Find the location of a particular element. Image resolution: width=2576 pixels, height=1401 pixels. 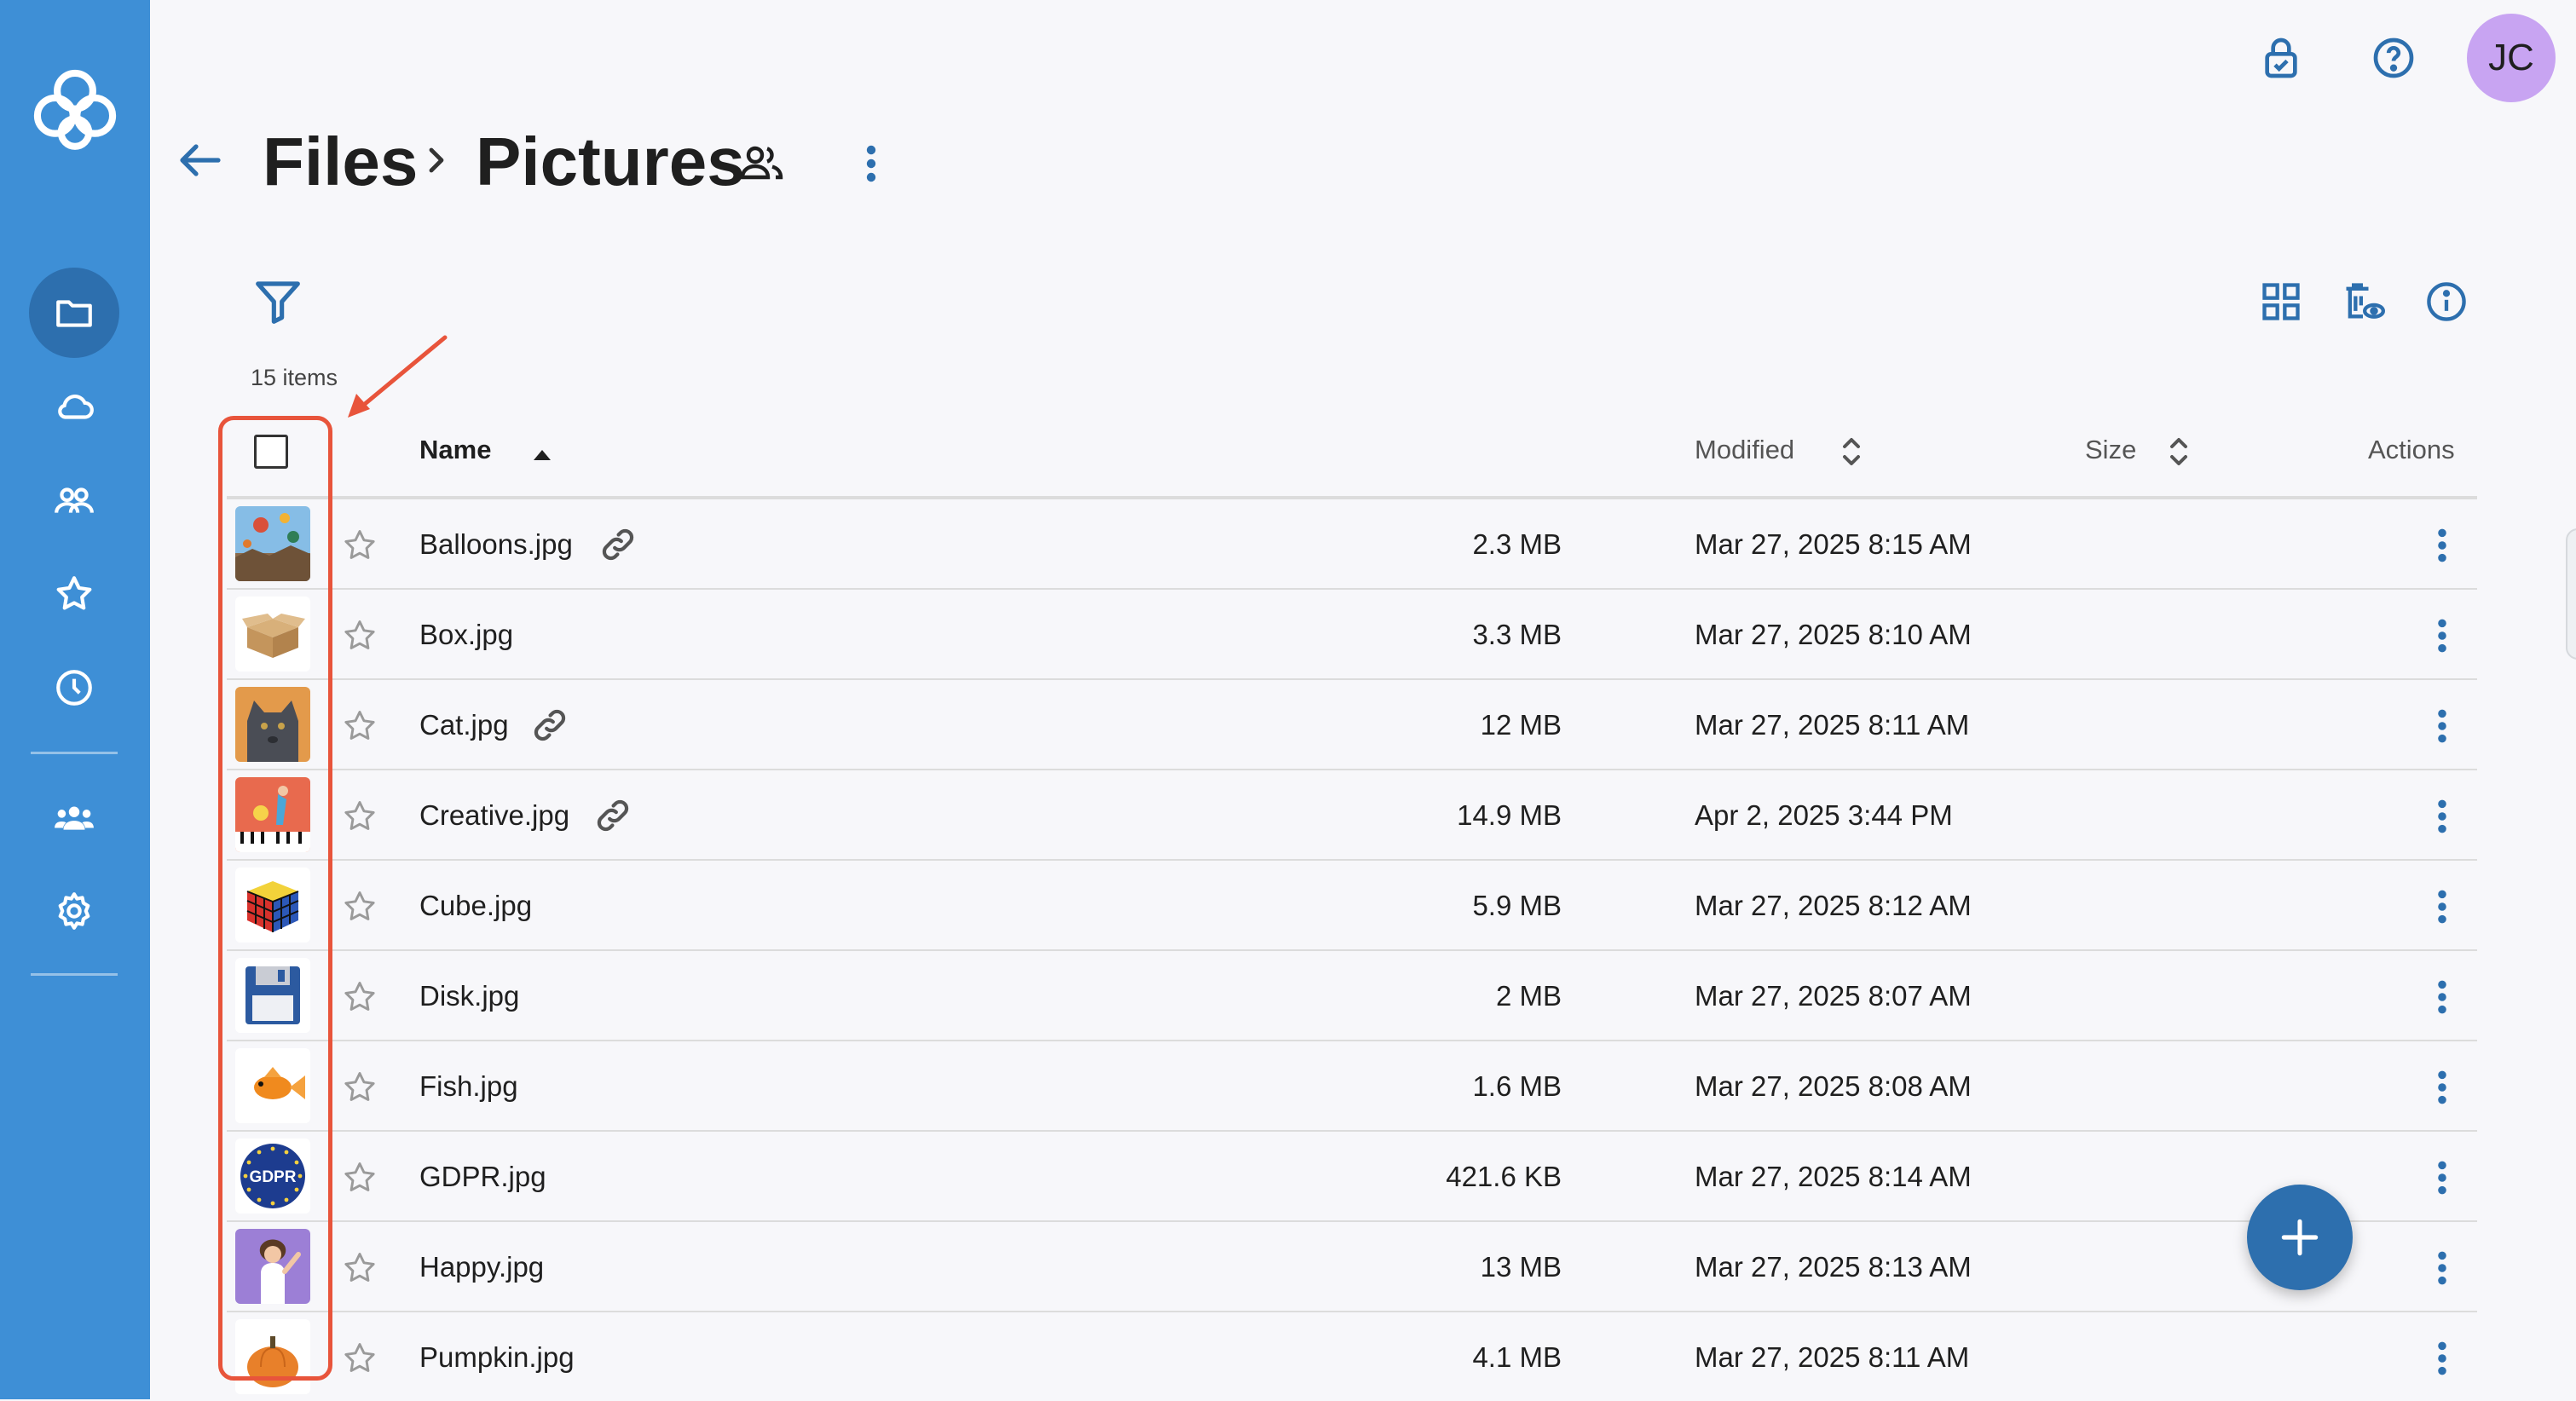

file-name: Box.jpg is located at coordinates (466, 635).